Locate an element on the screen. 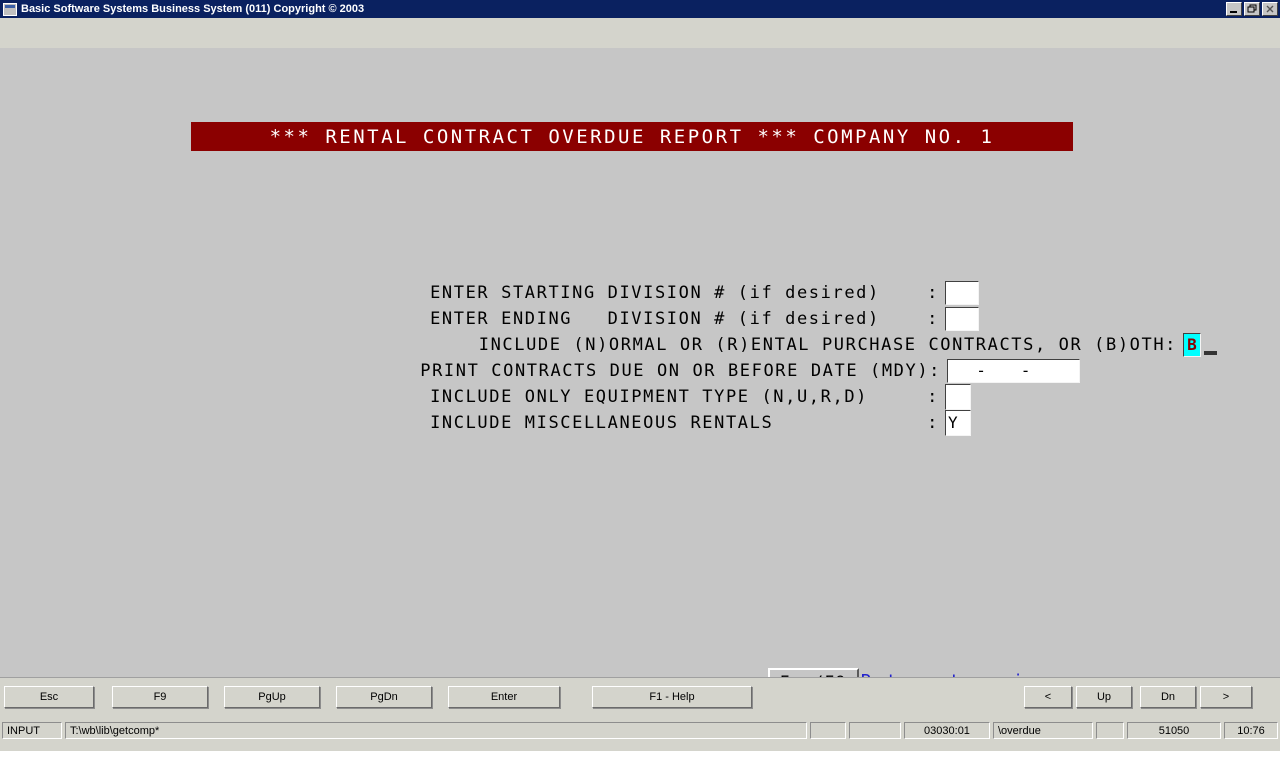 This screenshot has width=1280, height=776. status-time: 10:76 is located at coordinates (1251, 730).